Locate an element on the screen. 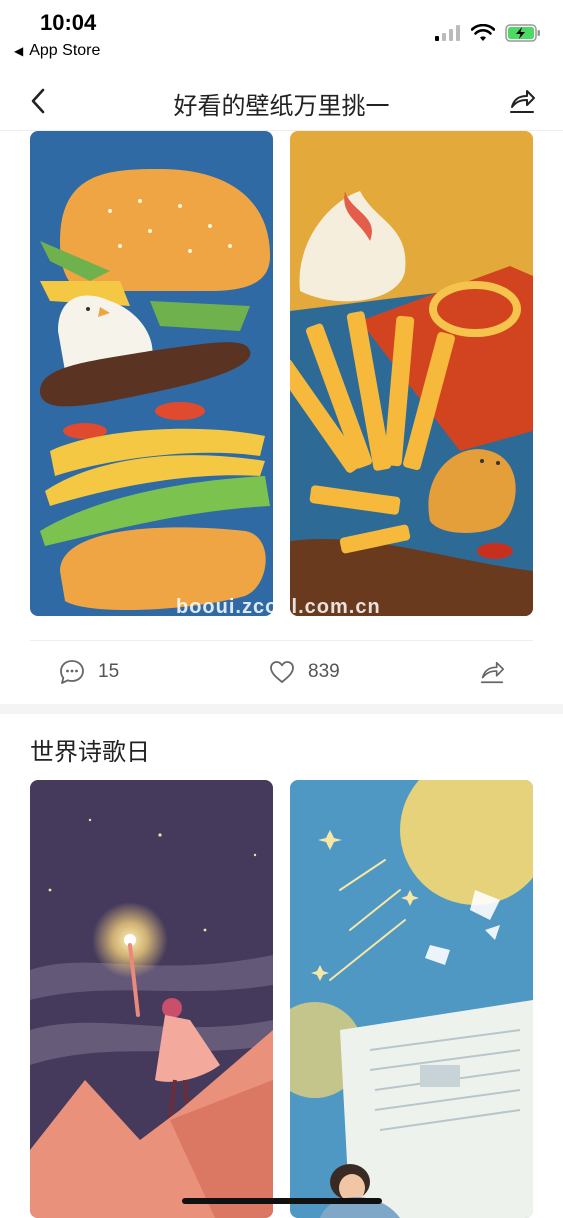 This screenshot has width=563, height=1218. post-share-button is located at coordinates (492, 672).